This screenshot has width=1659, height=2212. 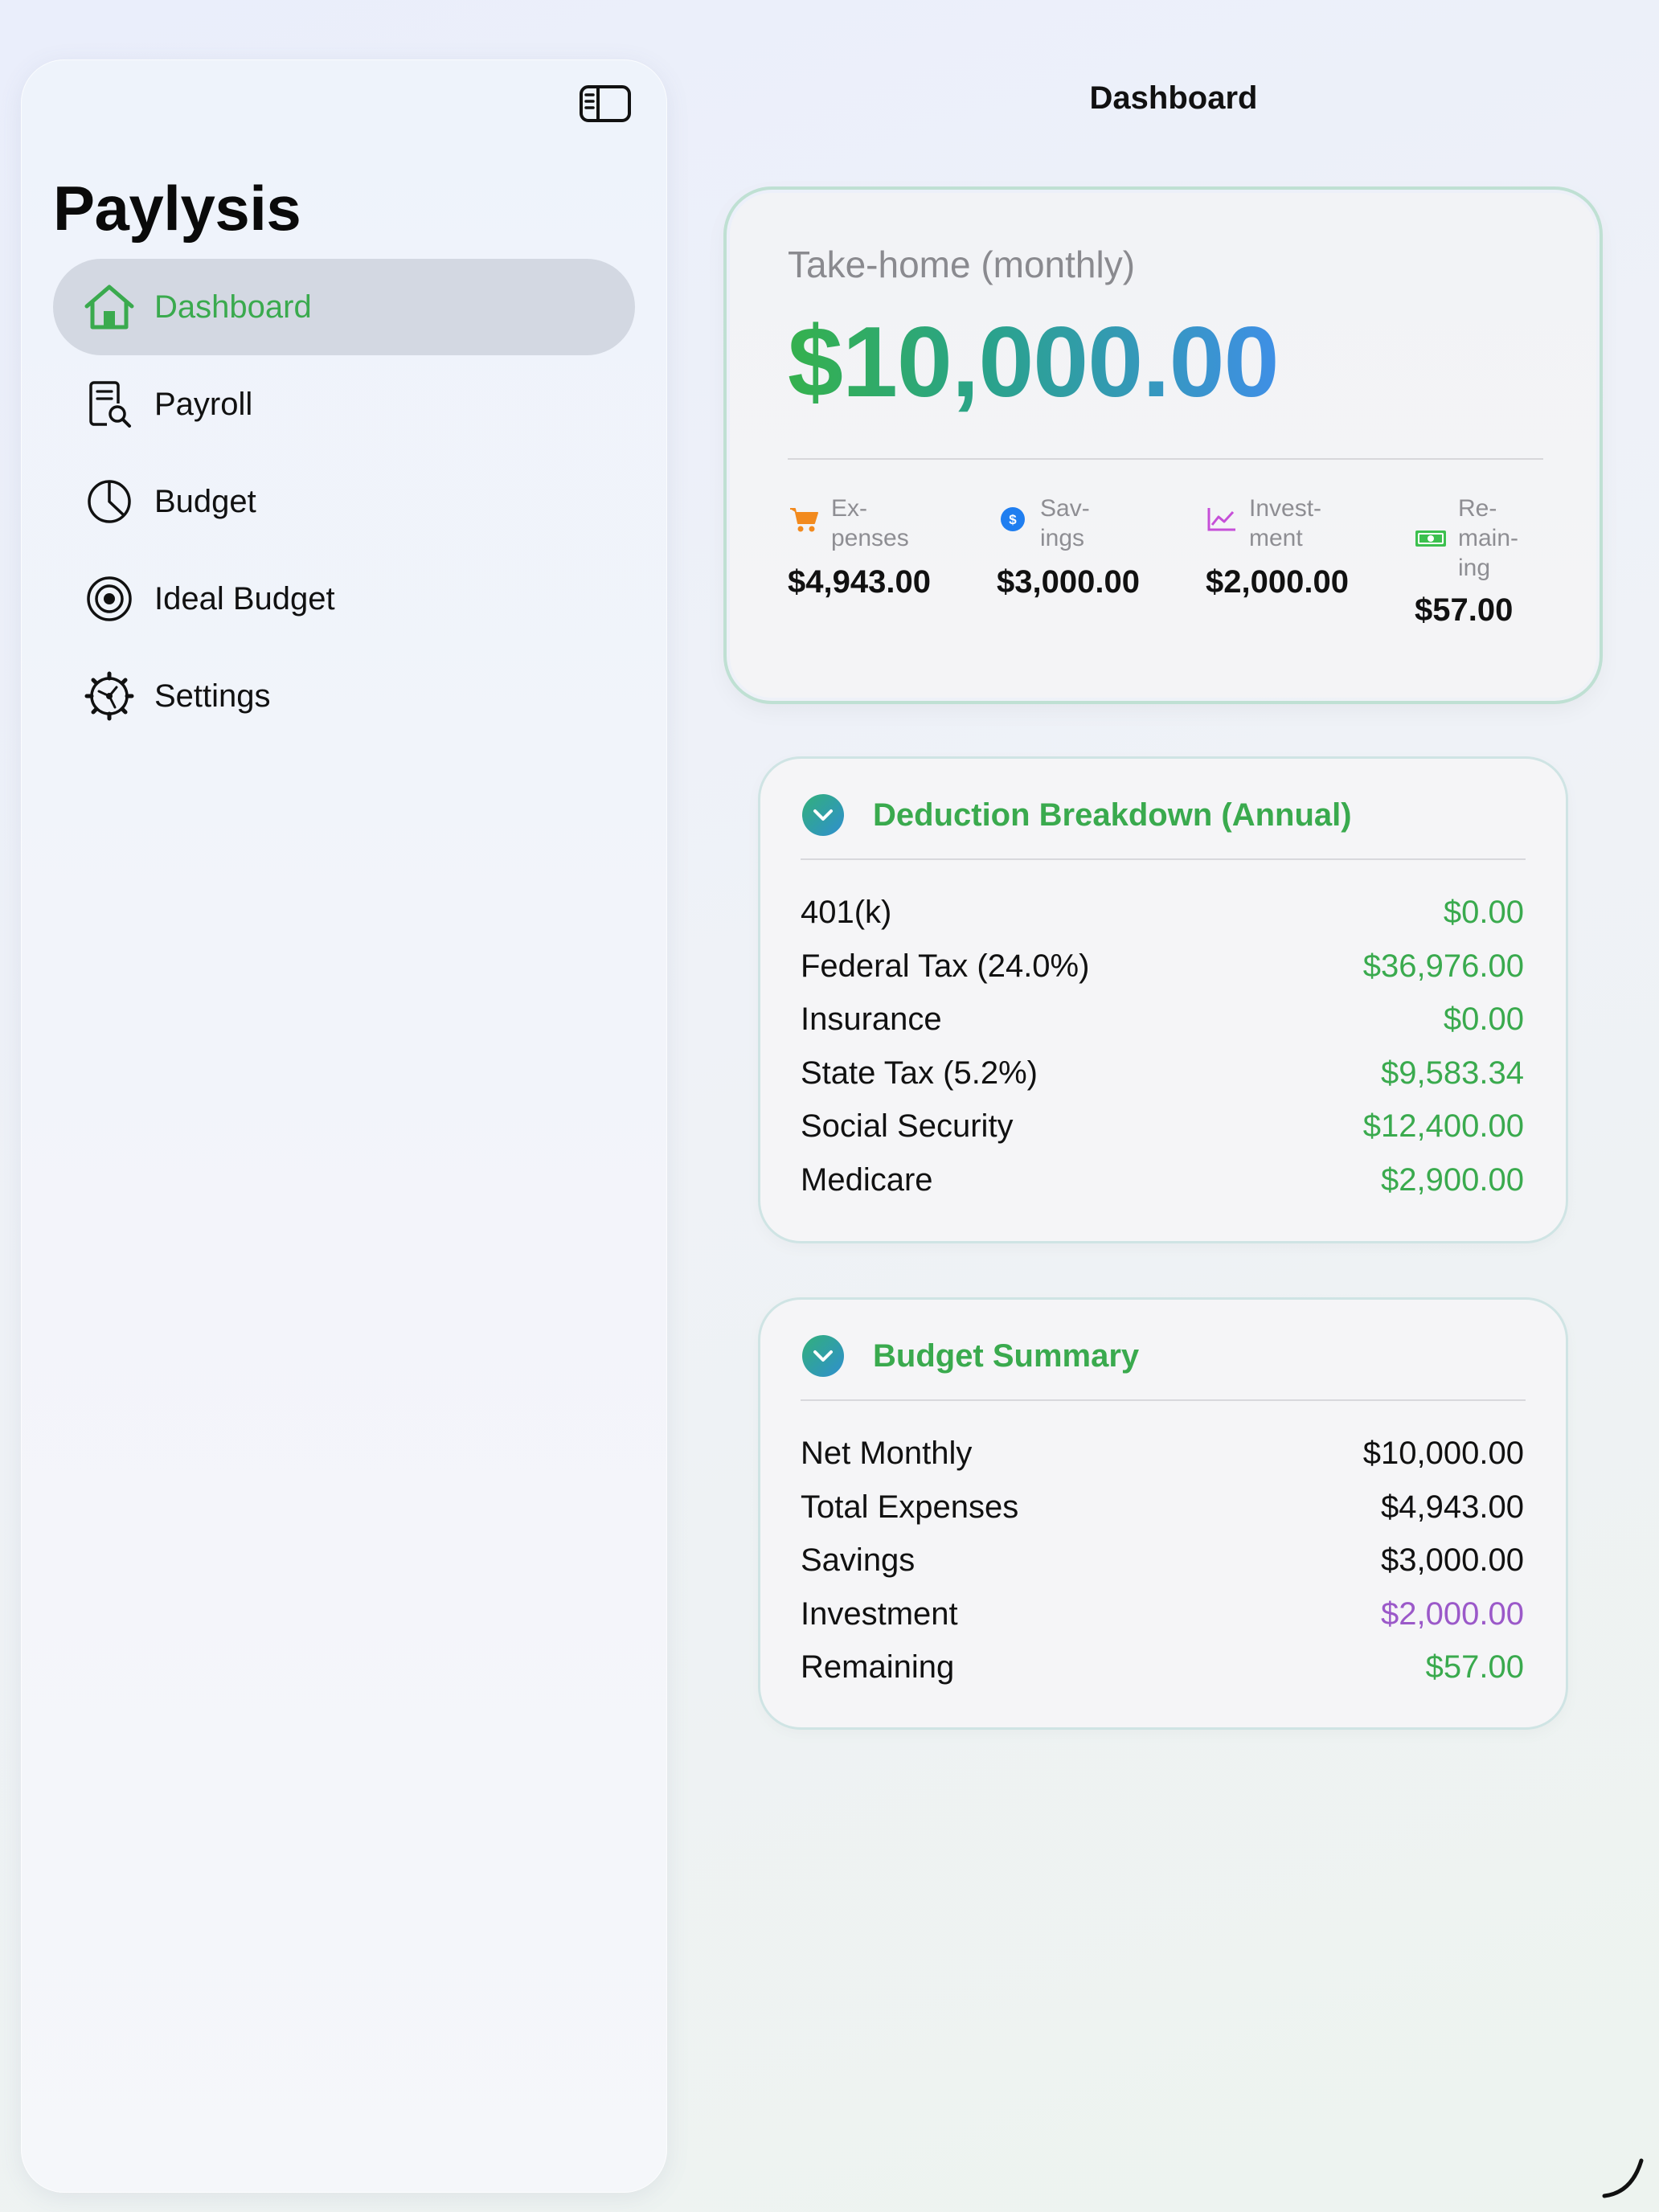 I want to click on row-label: State Tax (5.2%), so click(x=919, y=1073).